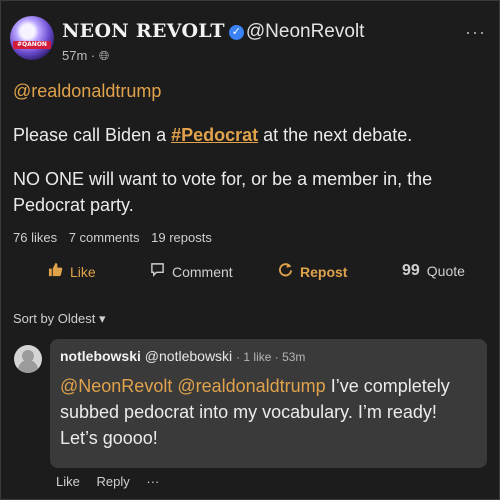 The width and height of the screenshot is (500, 500). I want to click on globe-icon: 🌐︎, so click(104, 55).